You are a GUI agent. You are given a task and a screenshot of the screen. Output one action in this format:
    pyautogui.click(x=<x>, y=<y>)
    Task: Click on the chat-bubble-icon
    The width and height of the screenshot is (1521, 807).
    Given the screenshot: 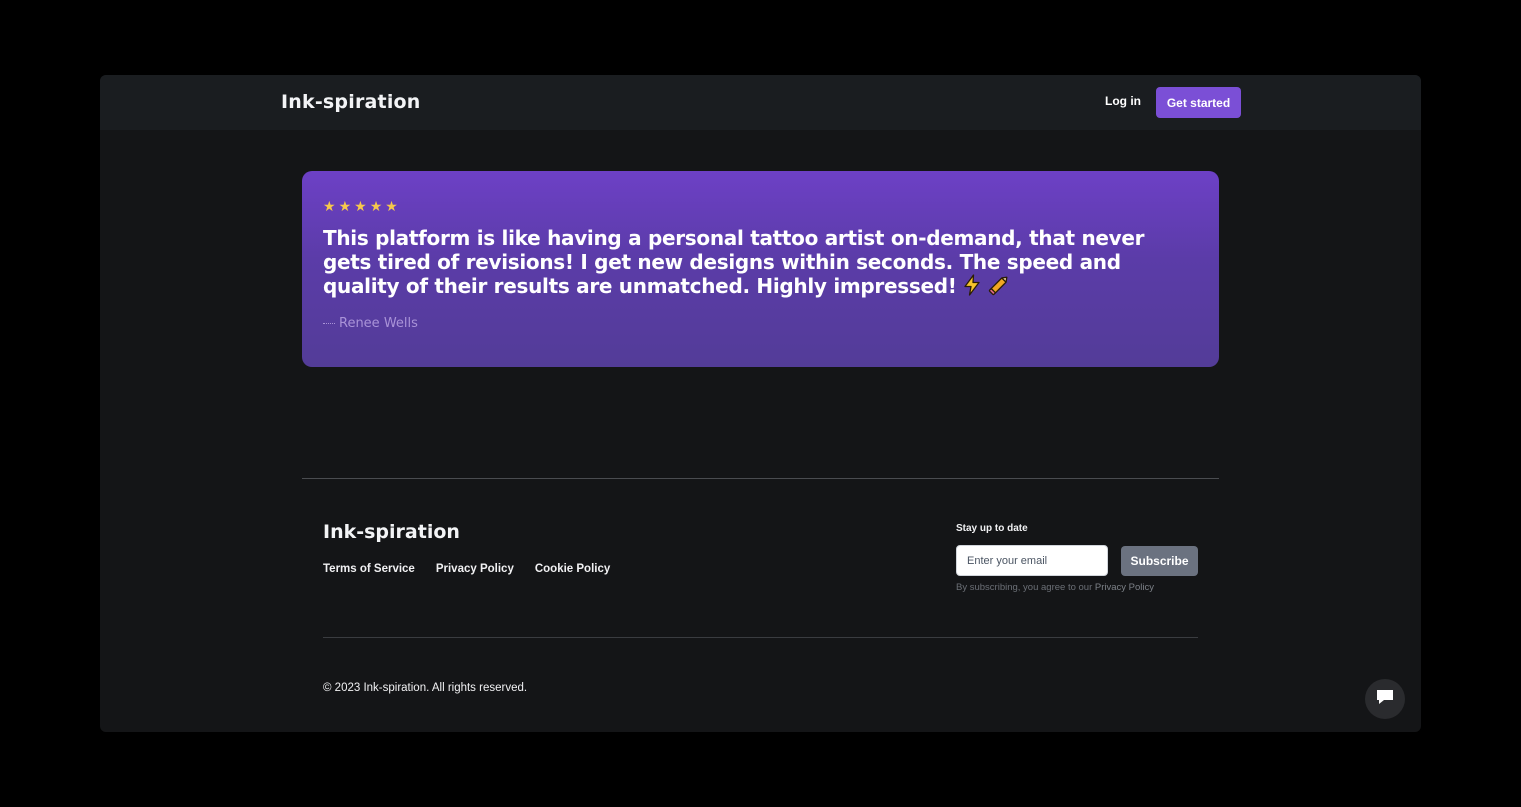 What is the action you would take?
    pyautogui.click(x=1385, y=699)
    